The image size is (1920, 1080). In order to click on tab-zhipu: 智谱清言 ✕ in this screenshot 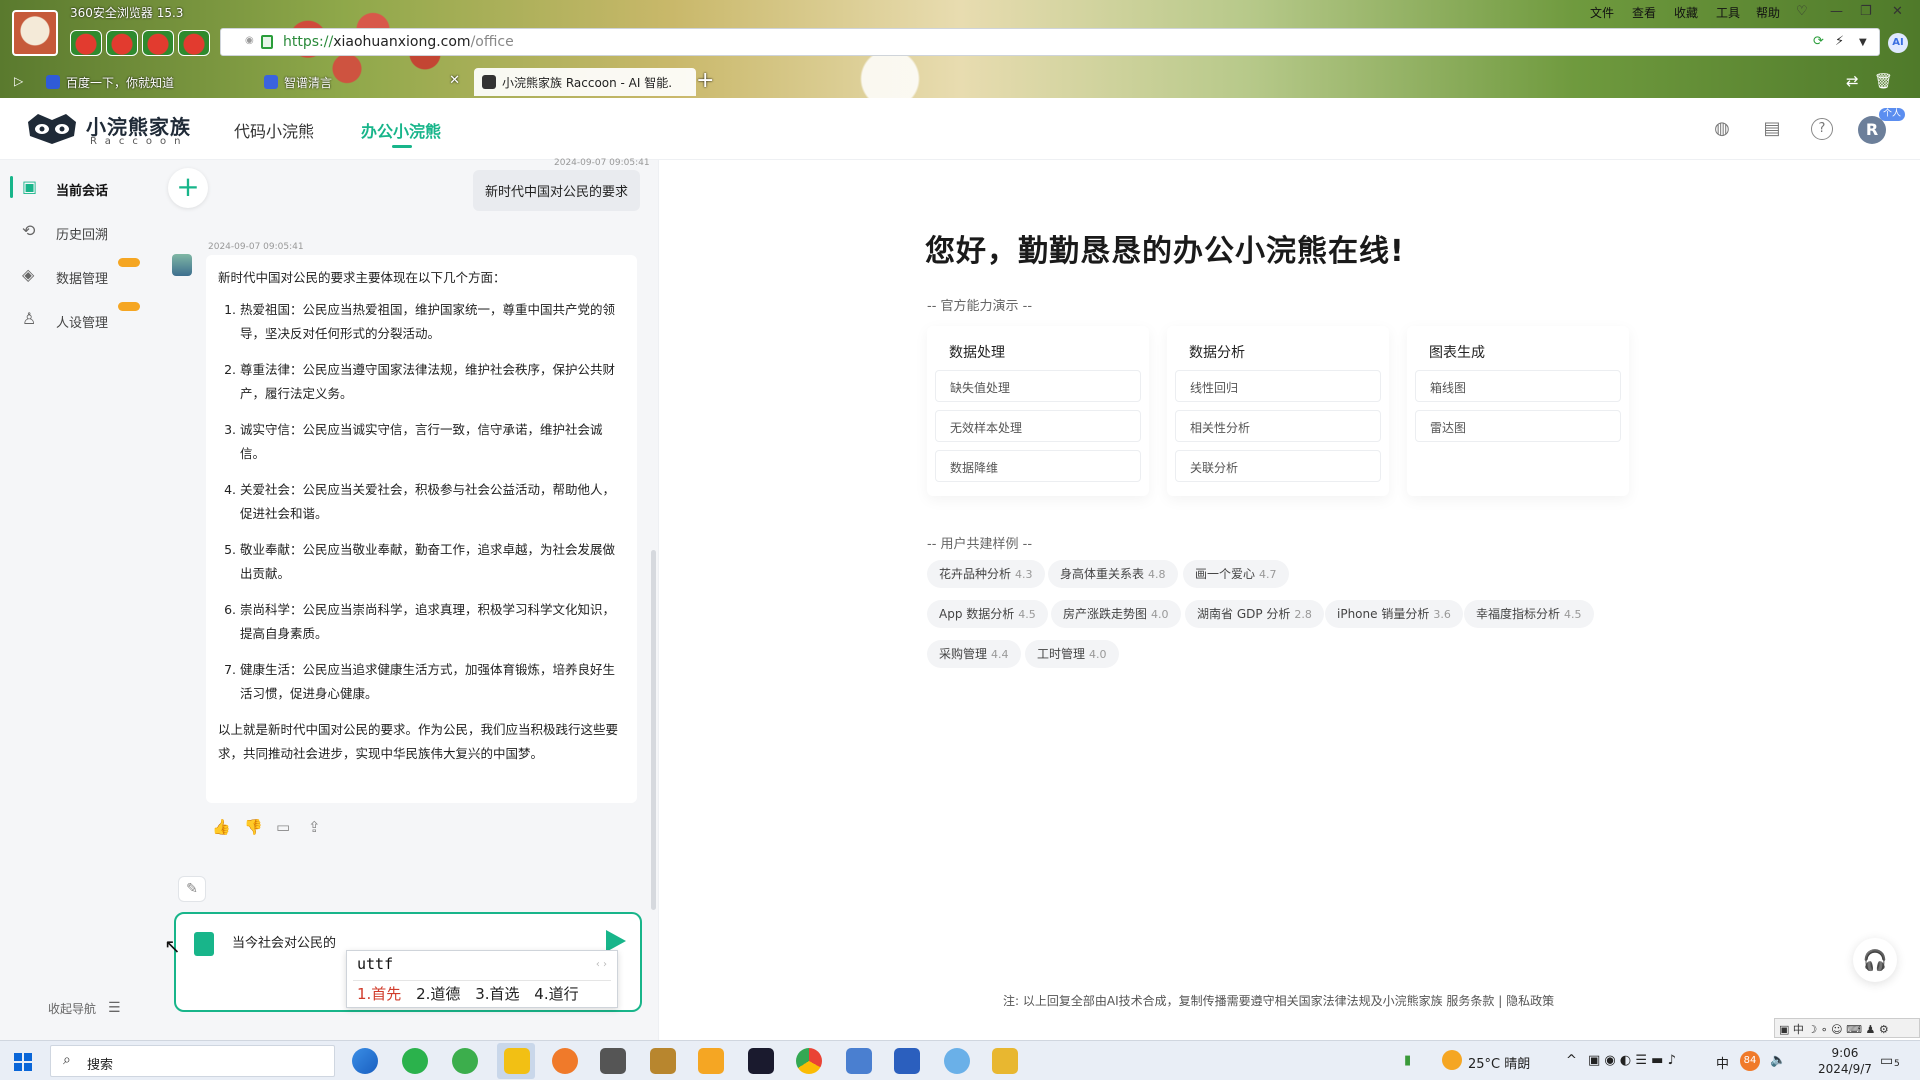, I will do `click(361, 82)`.